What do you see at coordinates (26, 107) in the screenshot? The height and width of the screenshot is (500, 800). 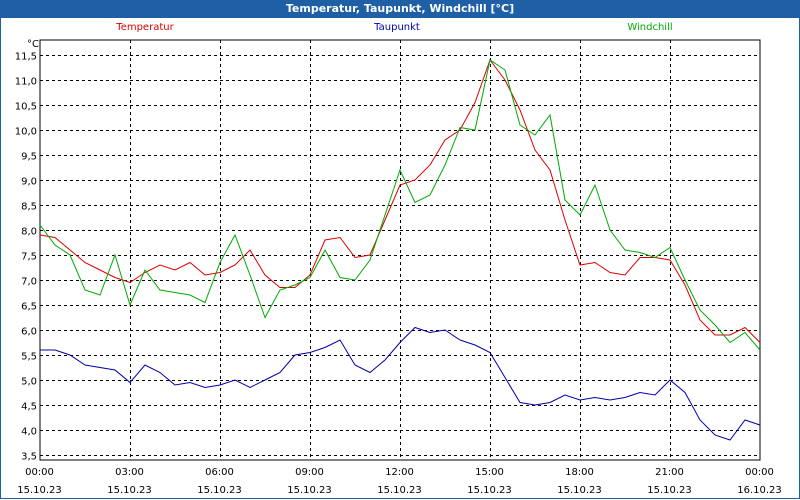 I see `y-tick-label: 10,5` at bounding box center [26, 107].